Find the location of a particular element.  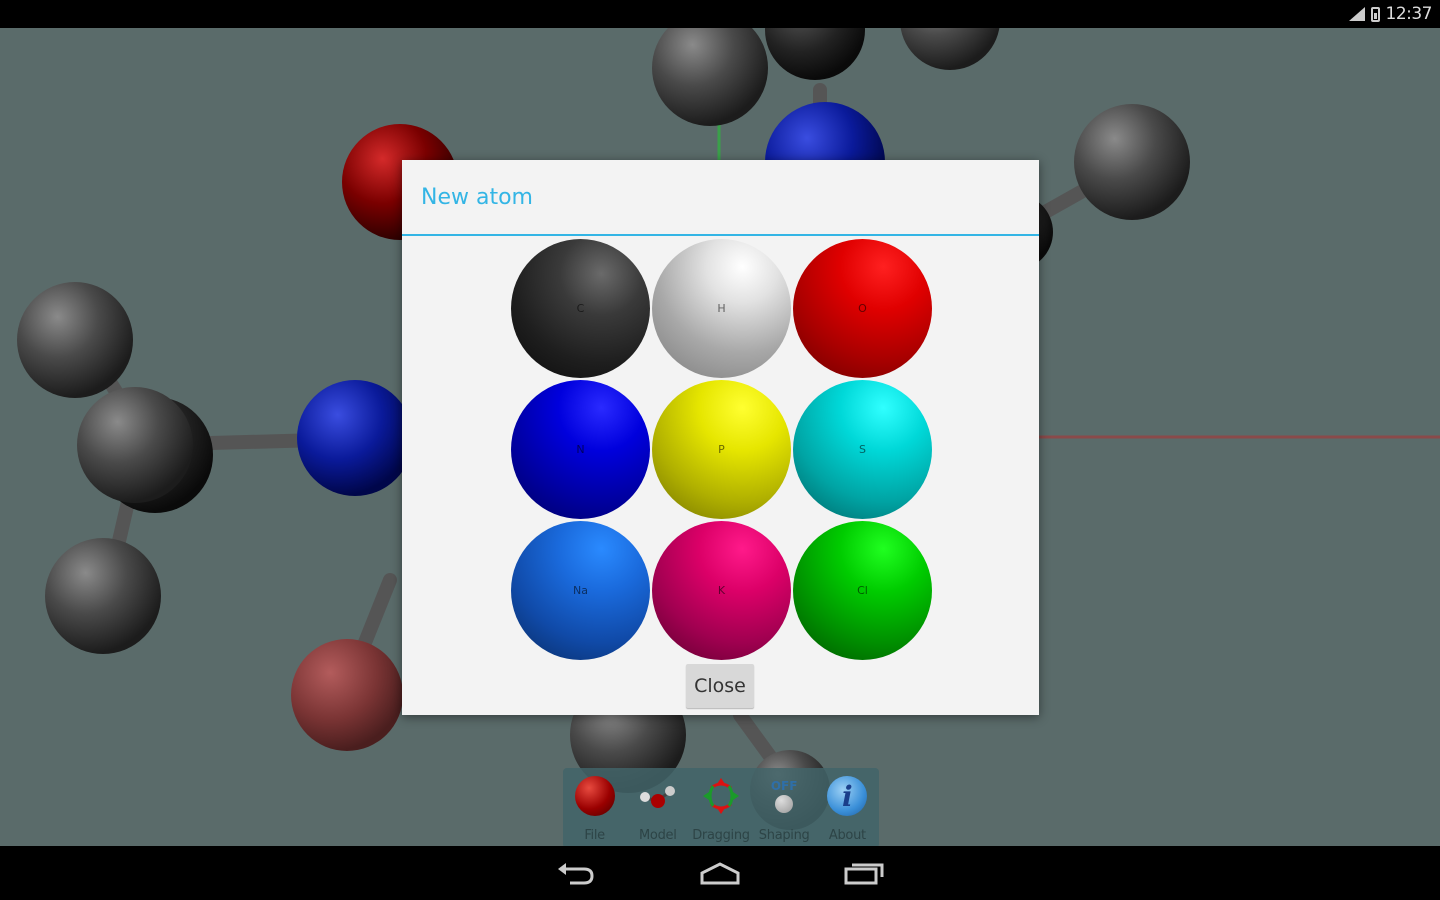

atom-option-potassium: K is located at coordinates (721, 590).